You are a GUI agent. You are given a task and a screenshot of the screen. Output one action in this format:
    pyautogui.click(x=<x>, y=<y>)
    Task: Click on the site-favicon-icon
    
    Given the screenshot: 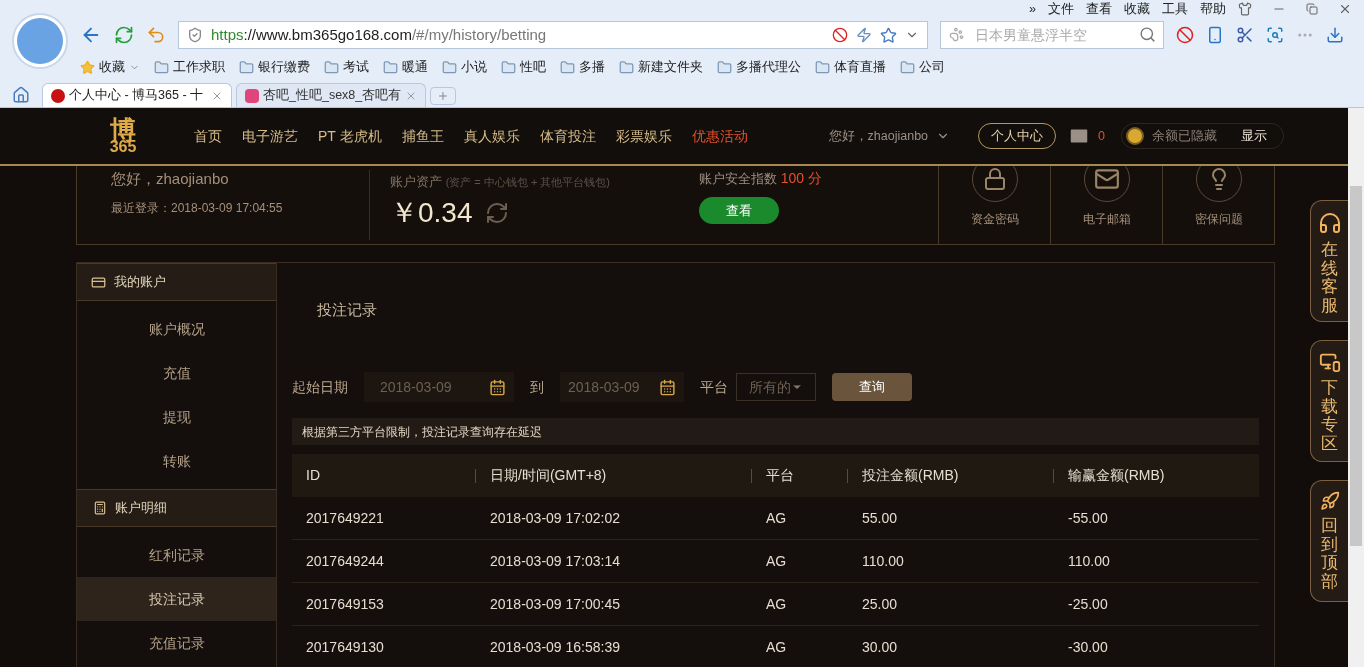 What is the action you would take?
    pyautogui.click(x=252, y=95)
    